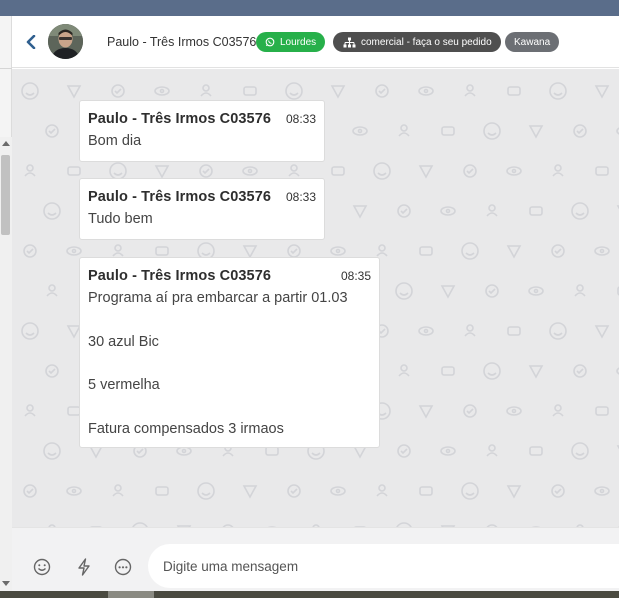 The image size is (619, 598). What do you see at coordinates (6, 583) in the screenshot?
I see `scroll-down-arrow-icon` at bounding box center [6, 583].